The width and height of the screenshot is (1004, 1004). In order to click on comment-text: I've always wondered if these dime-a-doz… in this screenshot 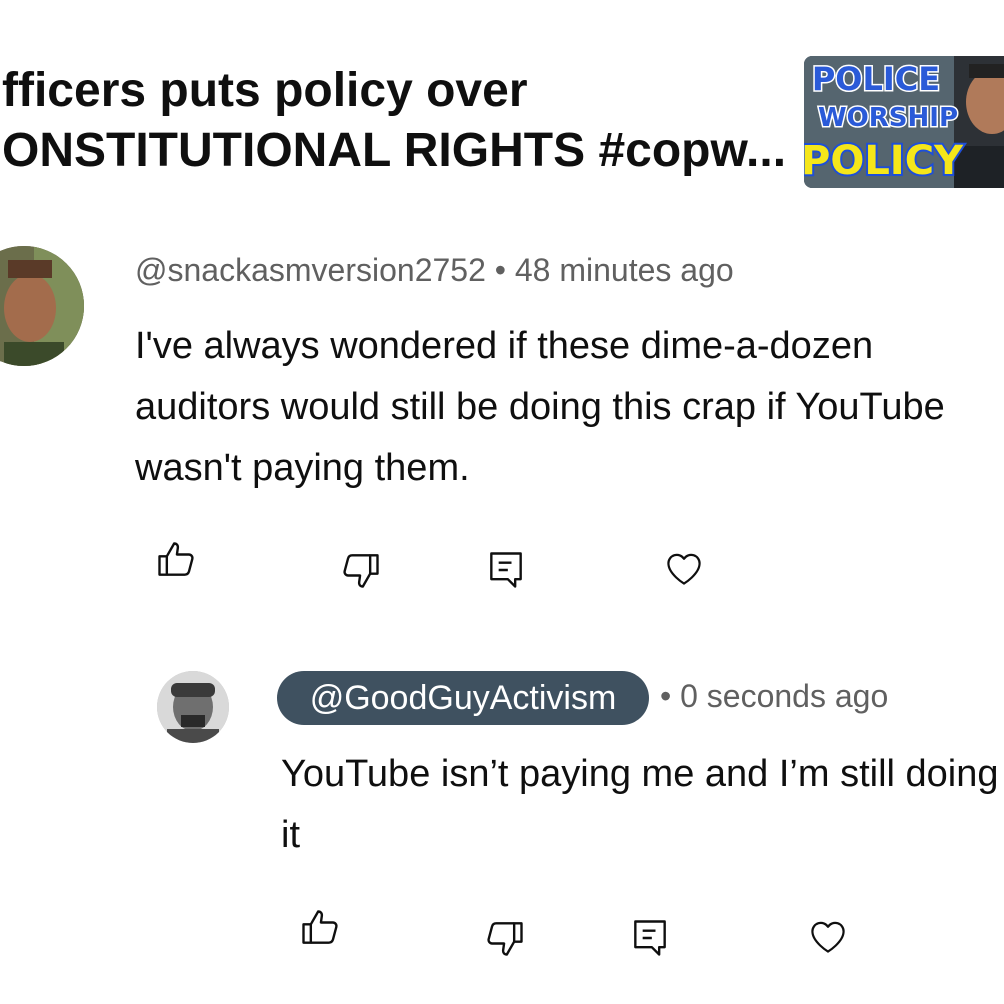, I will do `click(540, 407)`.